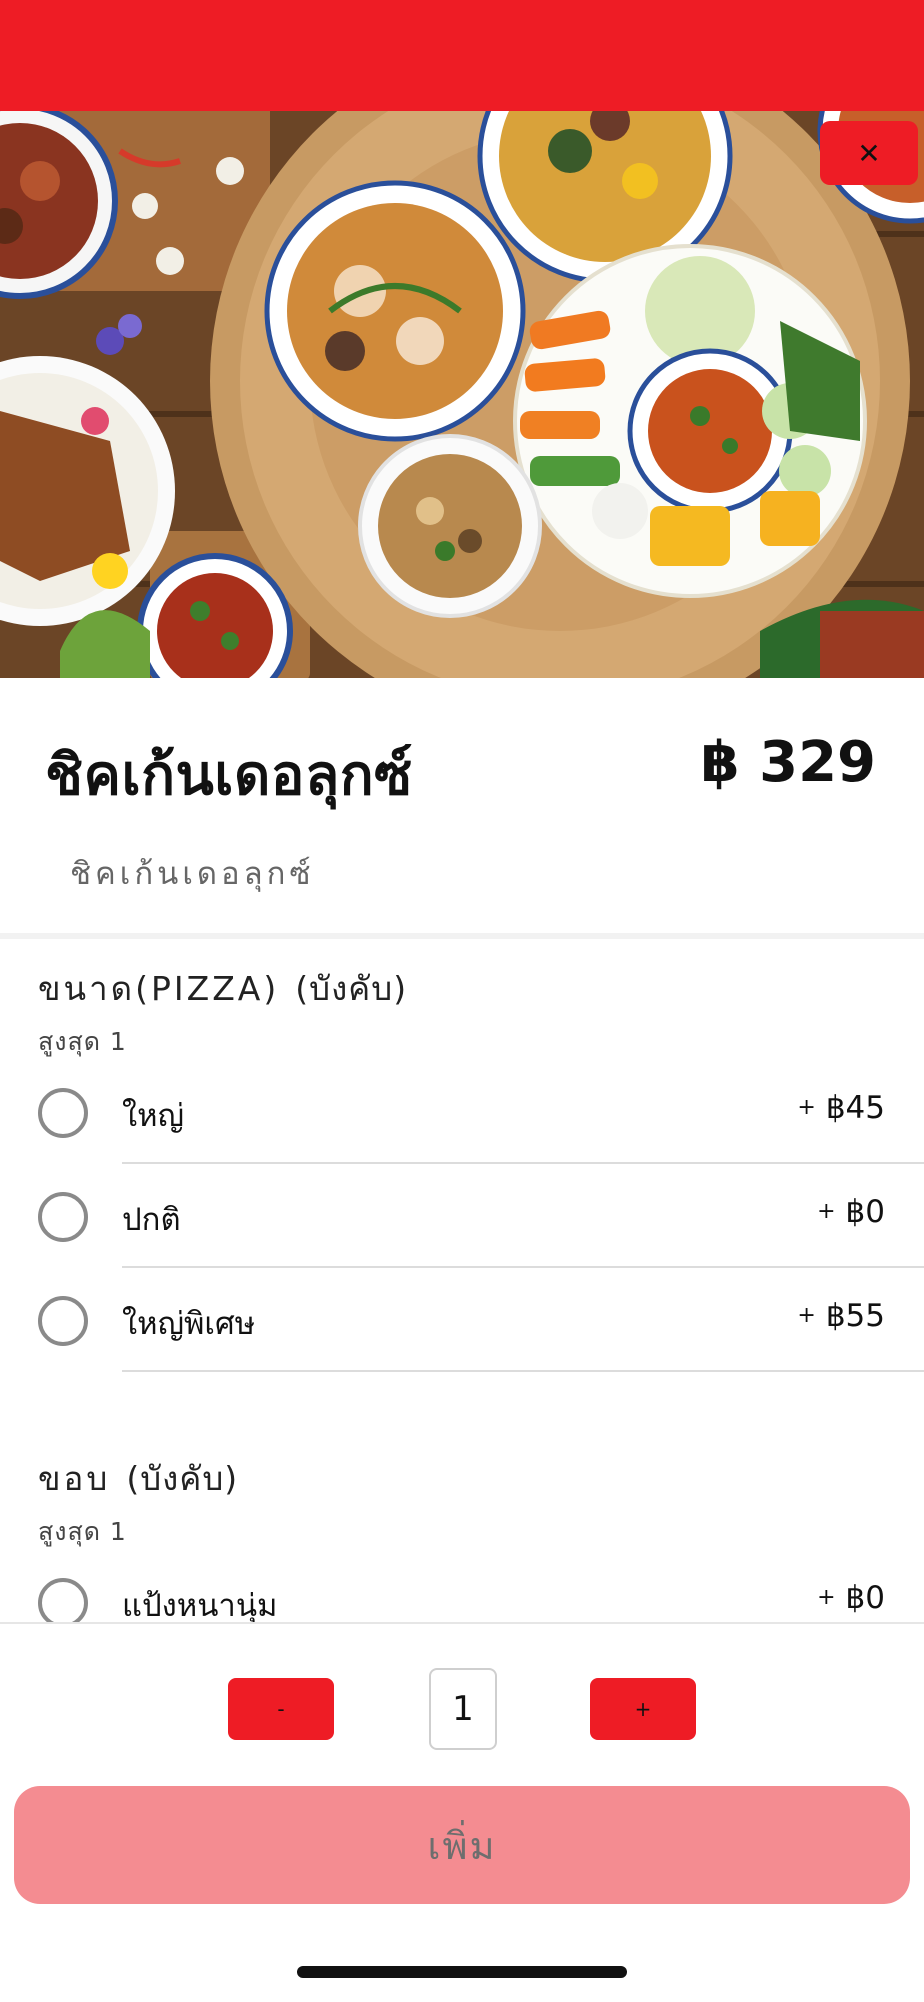  I want to click on option-label: ใหญ่, so click(153, 1116).